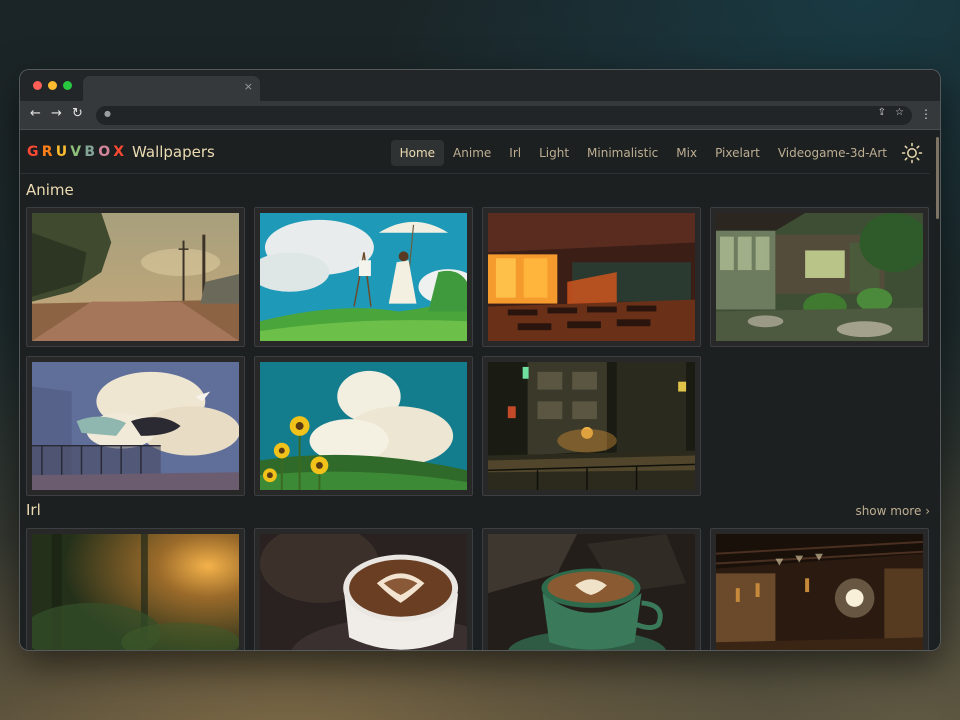 Image resolution: width=960 pixels, height=720 pixels. I want to click on lock-icon: ●, so click(107, 113).